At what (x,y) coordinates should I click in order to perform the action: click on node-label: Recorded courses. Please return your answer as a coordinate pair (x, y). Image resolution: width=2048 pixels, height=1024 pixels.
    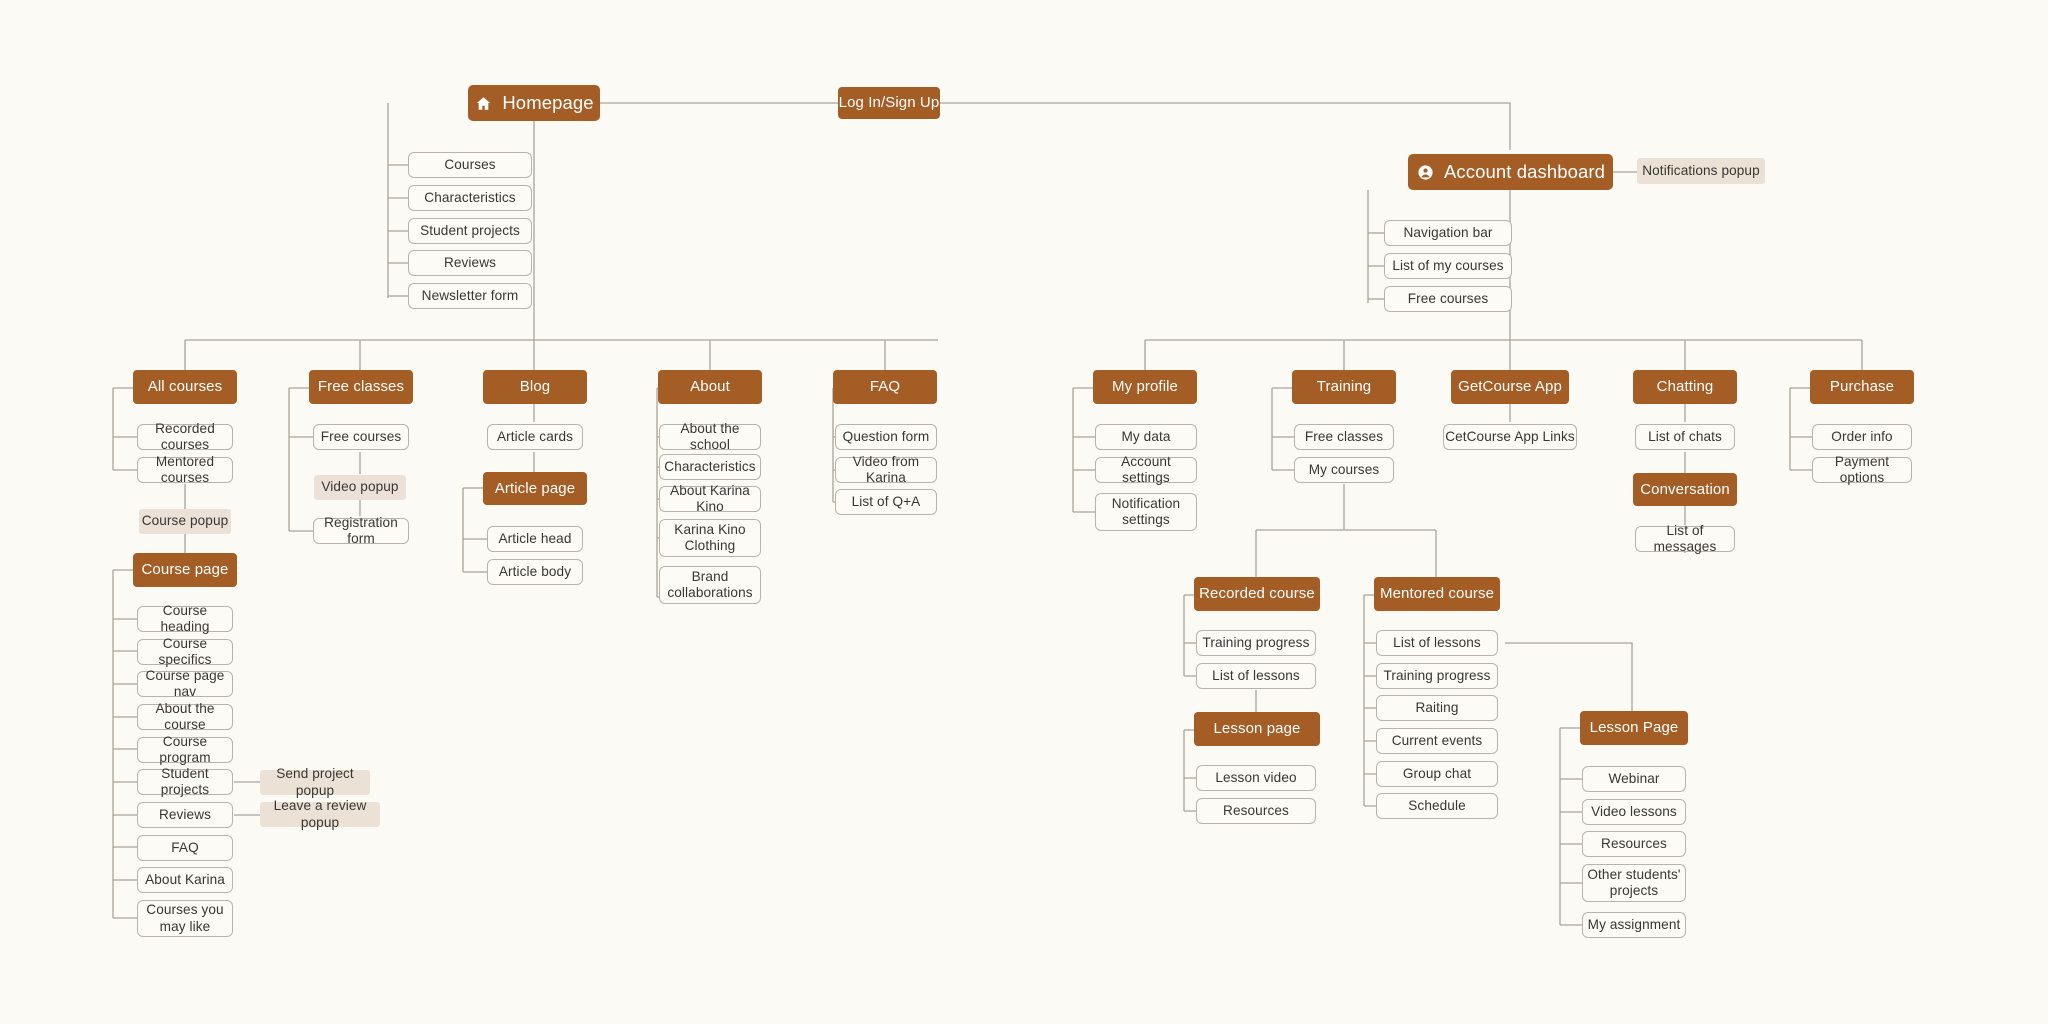
    Looking at the image, I should click on (185, 436).